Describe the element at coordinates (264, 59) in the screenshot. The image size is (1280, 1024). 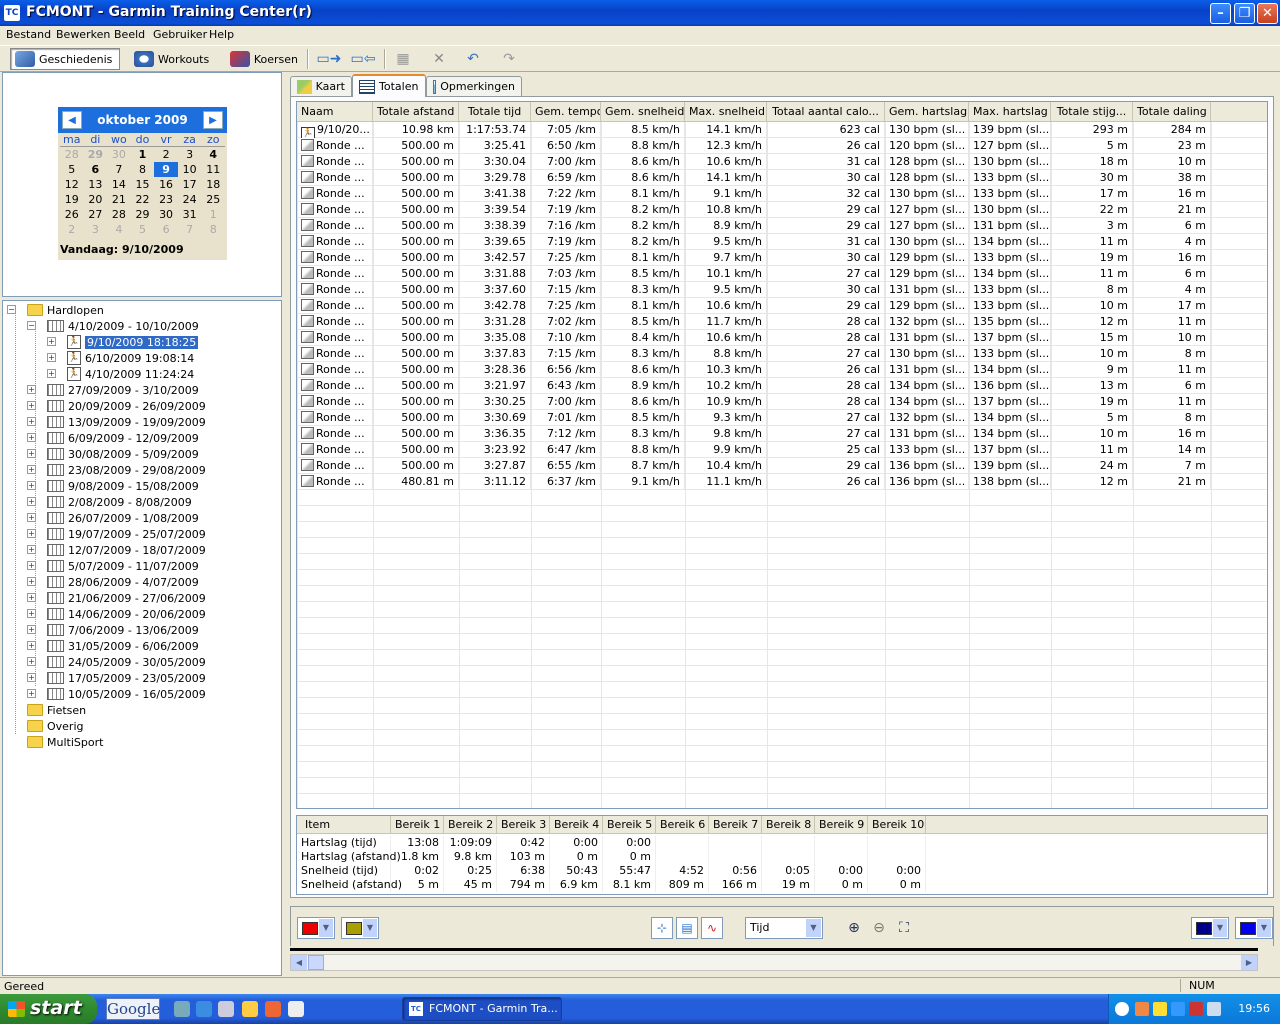
I see `courses-button: Koersen` at that location.